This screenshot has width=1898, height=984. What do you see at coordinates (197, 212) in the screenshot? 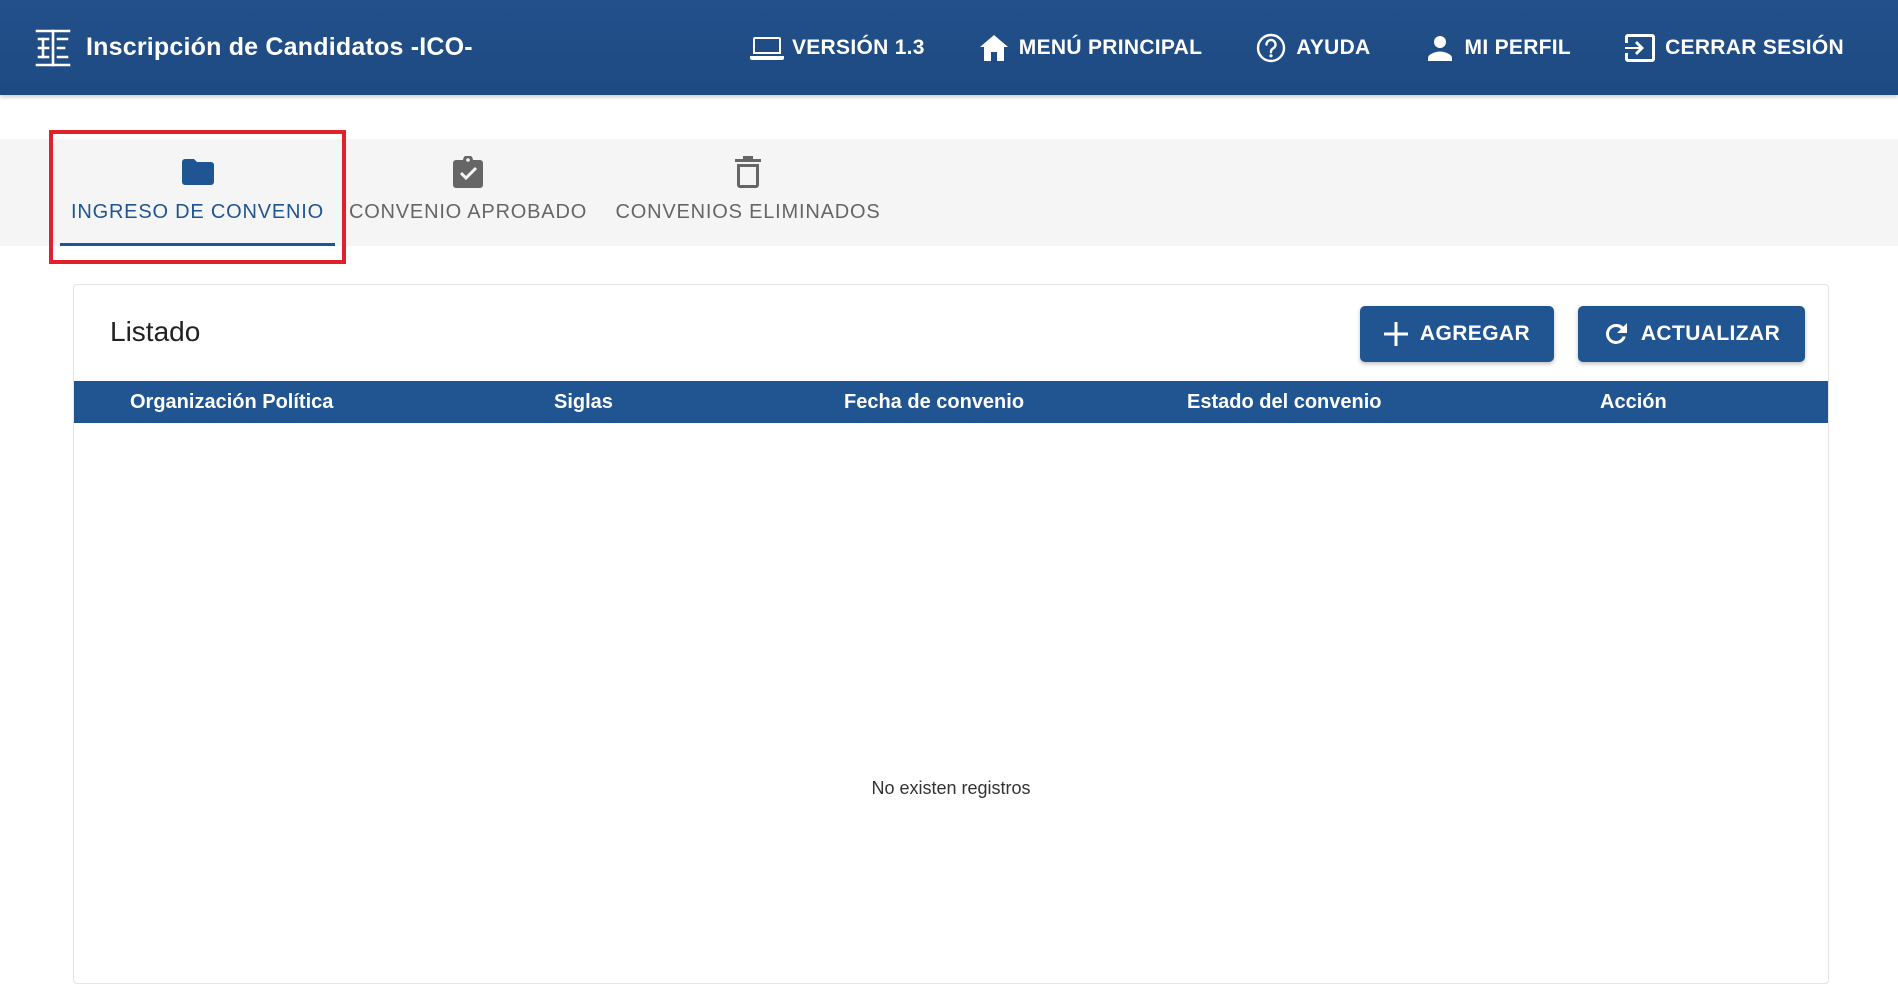
I see `tab-ingreso-convenio-label: INGRESO DE CONVENIO` at bounding box center [197, 212].